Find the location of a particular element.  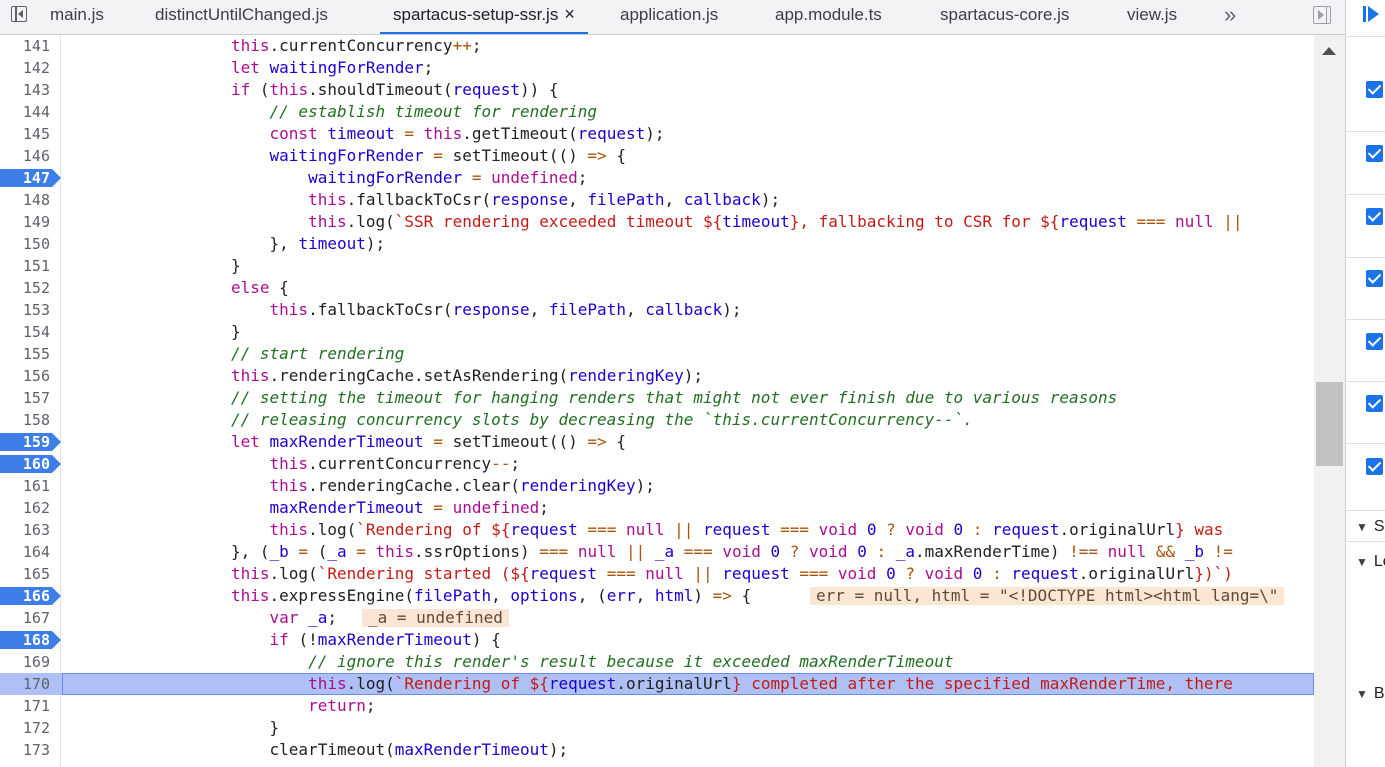

tab-distinct-until-changed-js: distinctUntilChanged.js is located at coordinates (241, 17).